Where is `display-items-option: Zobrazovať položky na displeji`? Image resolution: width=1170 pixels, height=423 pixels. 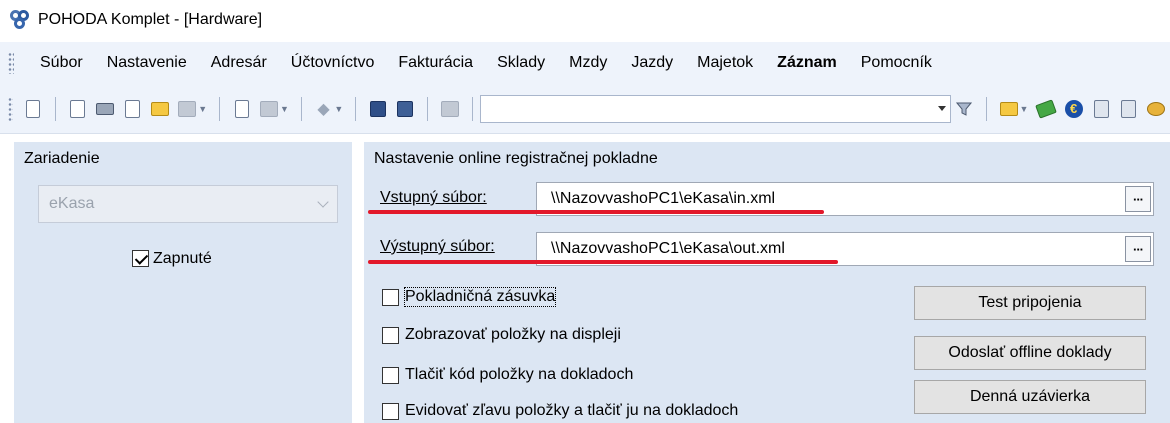
display-items-option: Zobrazovať položky na displeji is located at coordinates (501, 335).